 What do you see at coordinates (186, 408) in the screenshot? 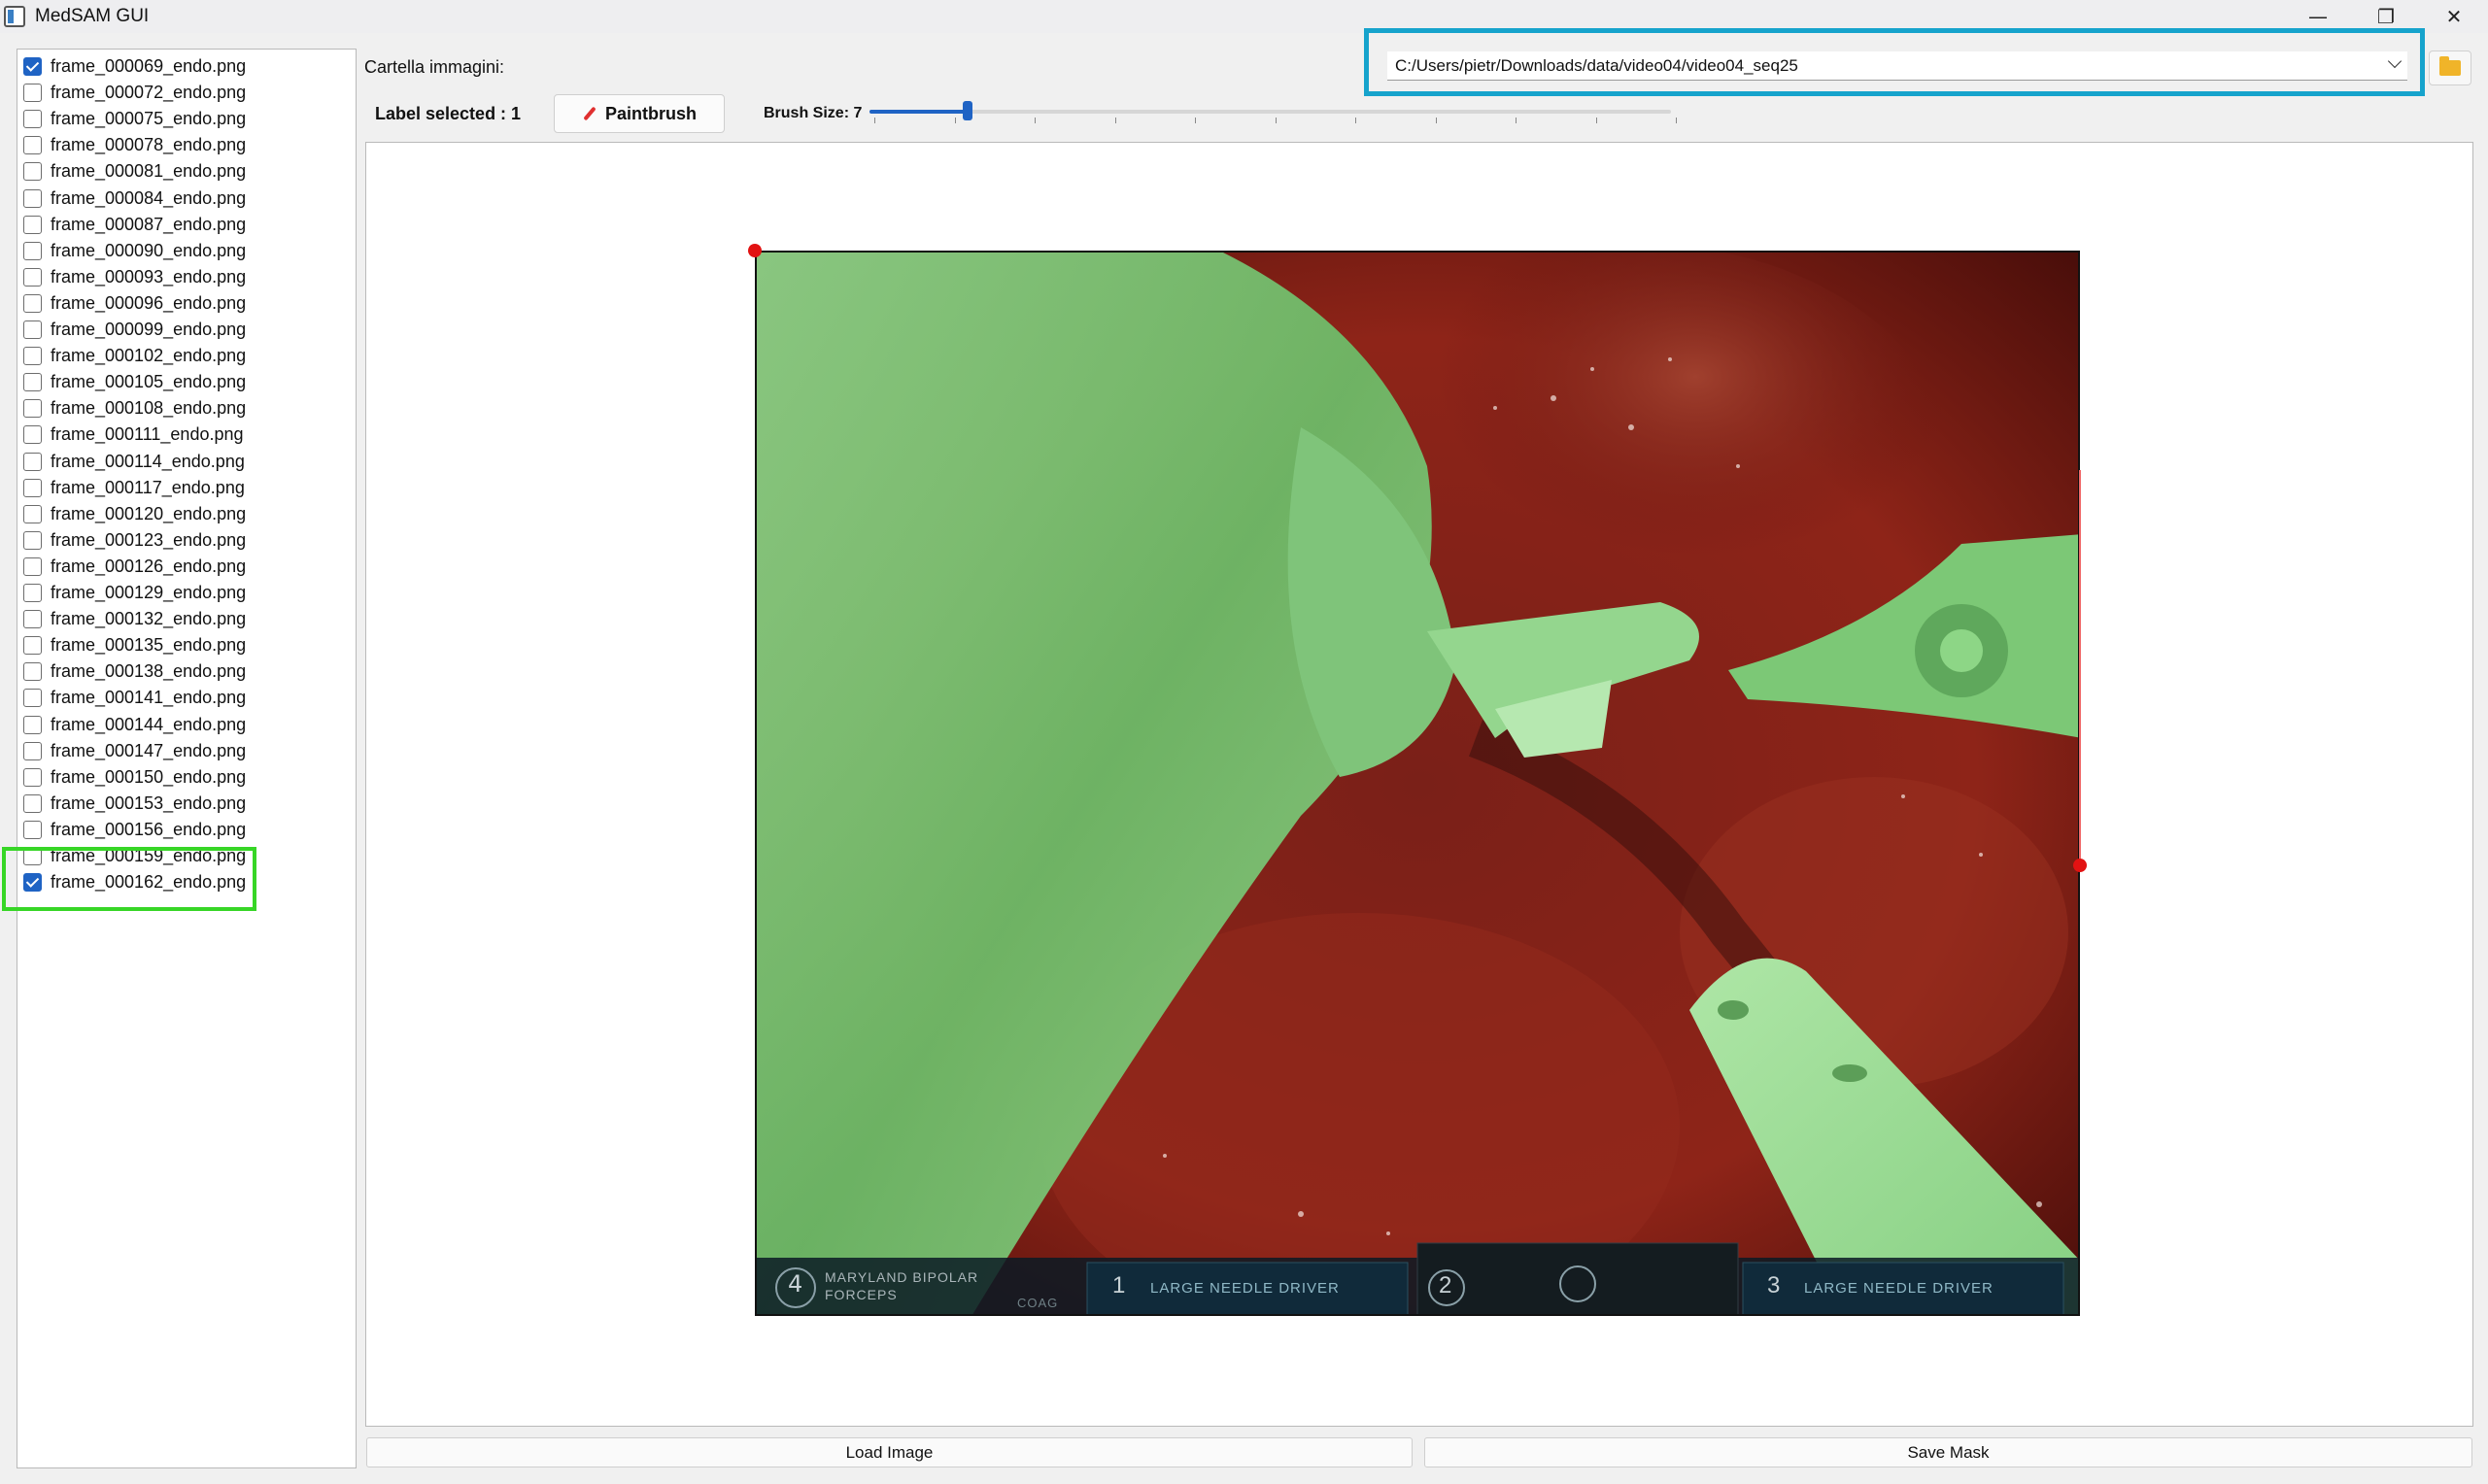
I see `list-item: frame_000108_endo.png` at bounding box center [186, 408].